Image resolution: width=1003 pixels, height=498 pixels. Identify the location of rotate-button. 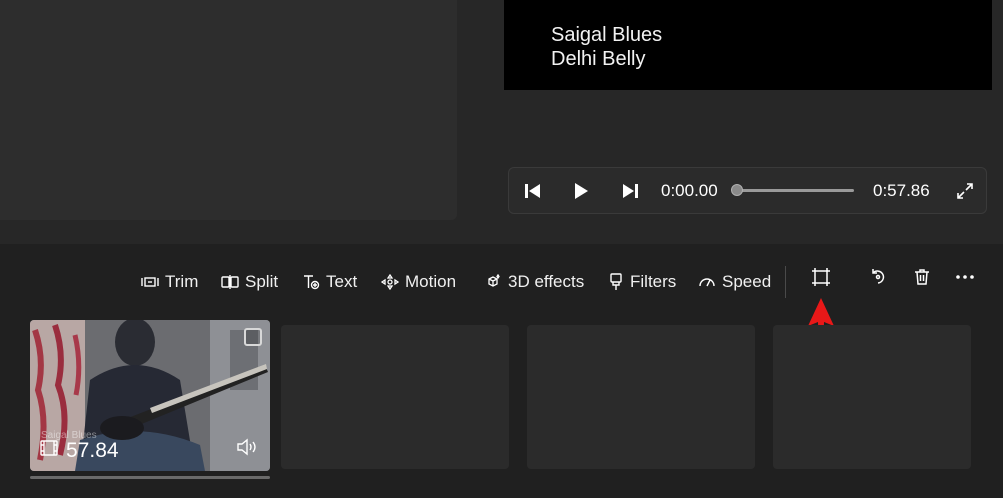
(878, 277).